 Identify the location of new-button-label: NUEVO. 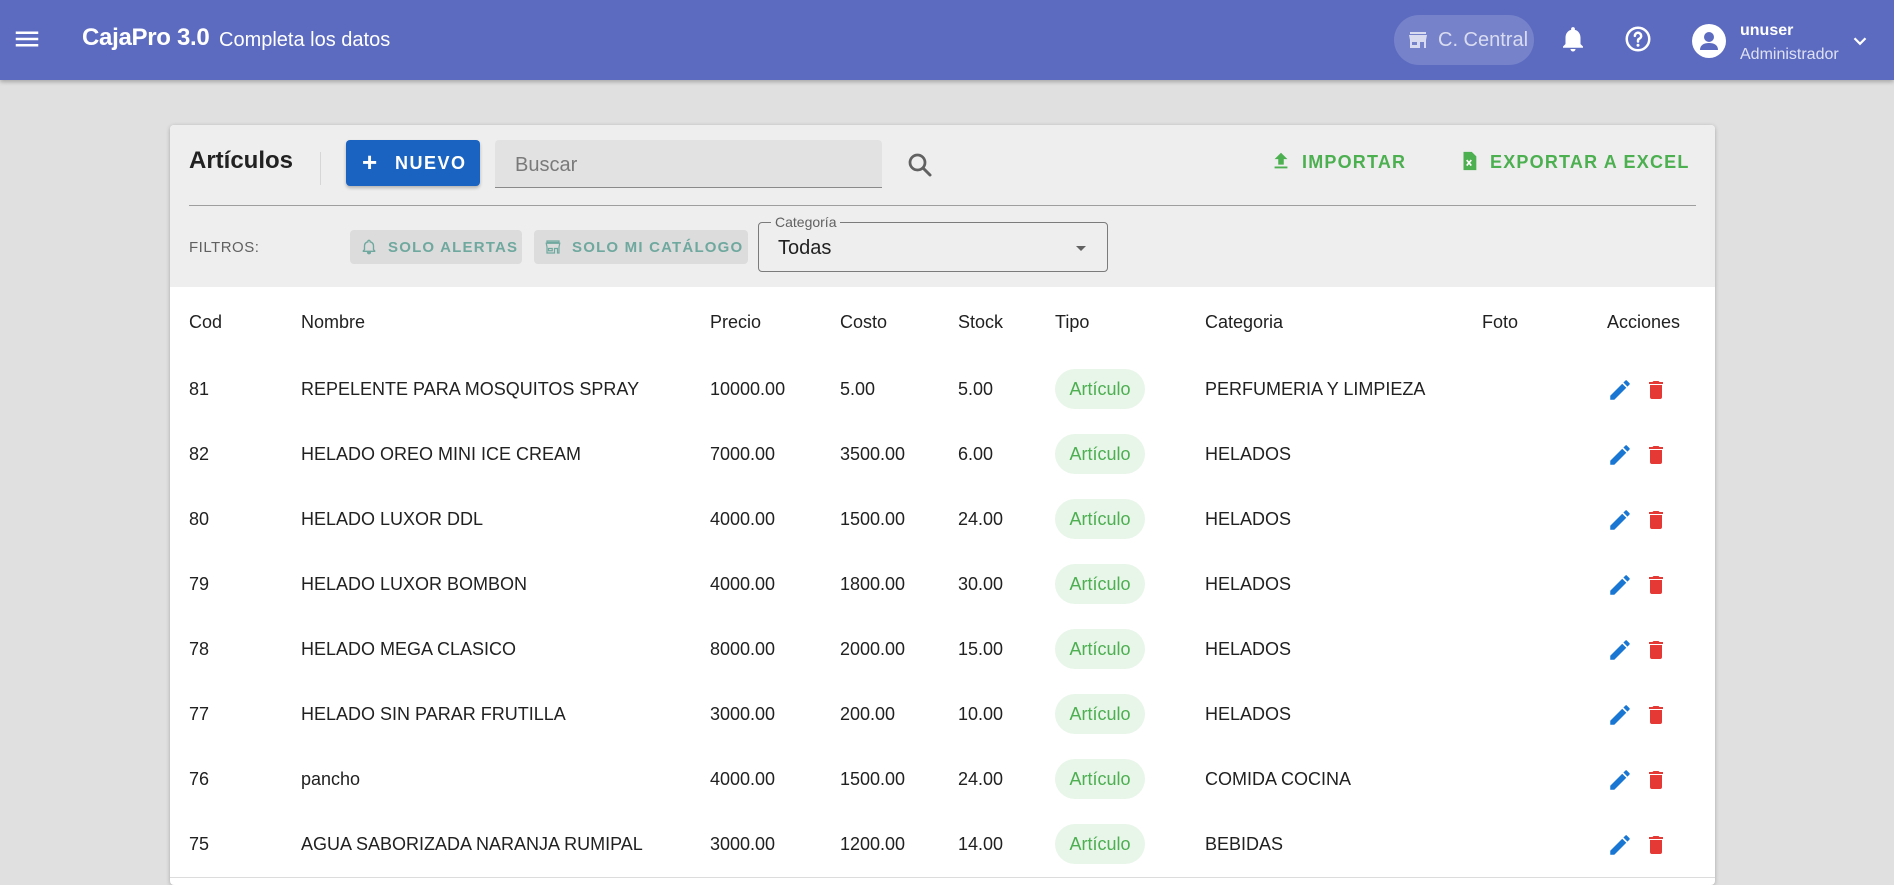
(431, 163).